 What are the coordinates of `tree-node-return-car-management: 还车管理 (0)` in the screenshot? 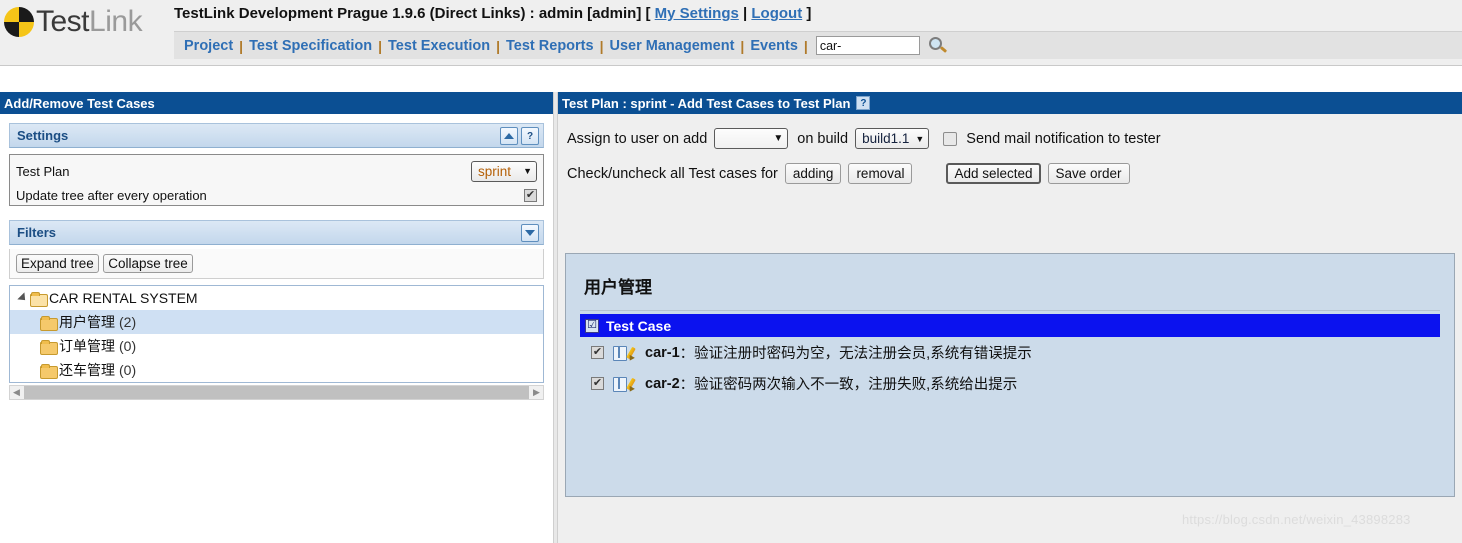 It's located at (276, 370).